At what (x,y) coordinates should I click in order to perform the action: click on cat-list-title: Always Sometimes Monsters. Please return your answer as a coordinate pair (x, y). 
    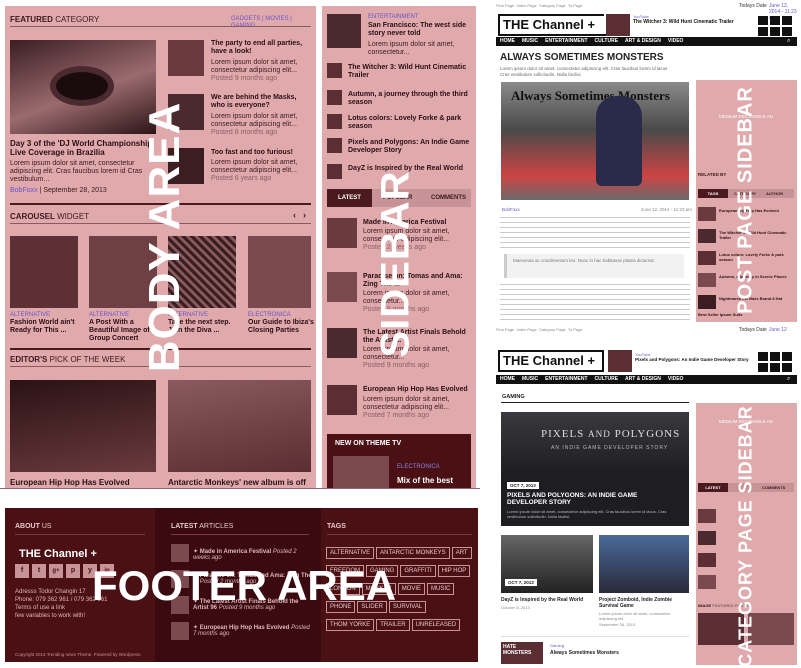
    Looking at the image, I should click on (584, 653).